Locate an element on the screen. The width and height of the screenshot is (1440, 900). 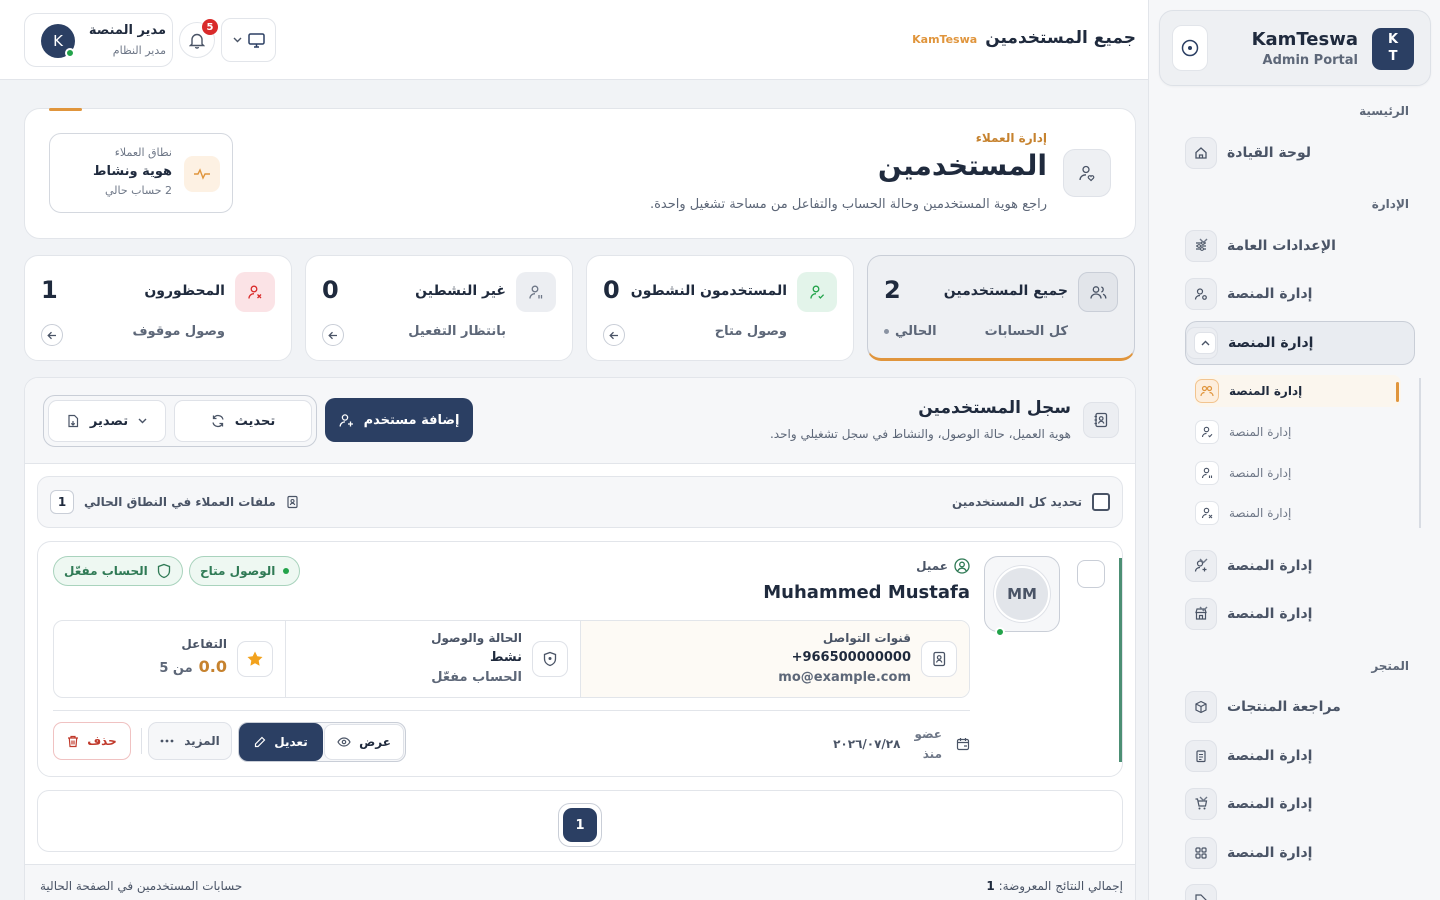
page-button-current: 1 is located at coordinates (580, 825).